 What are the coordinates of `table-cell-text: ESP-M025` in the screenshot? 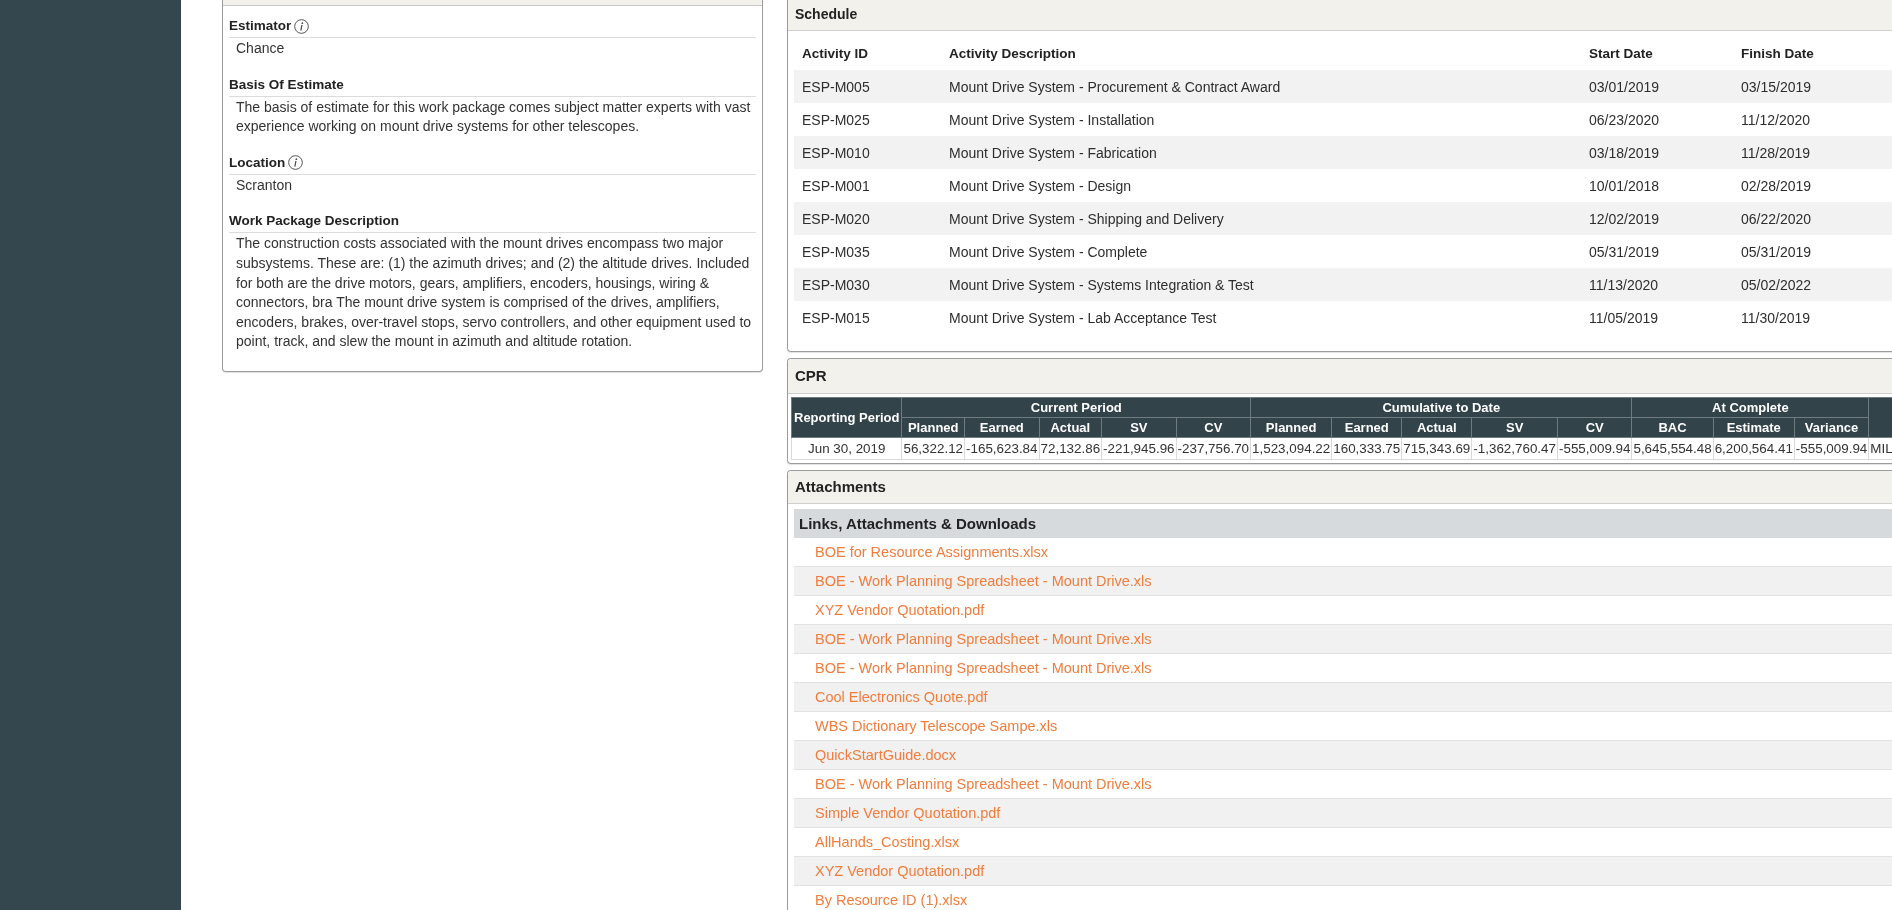 It's located at (836, 119).